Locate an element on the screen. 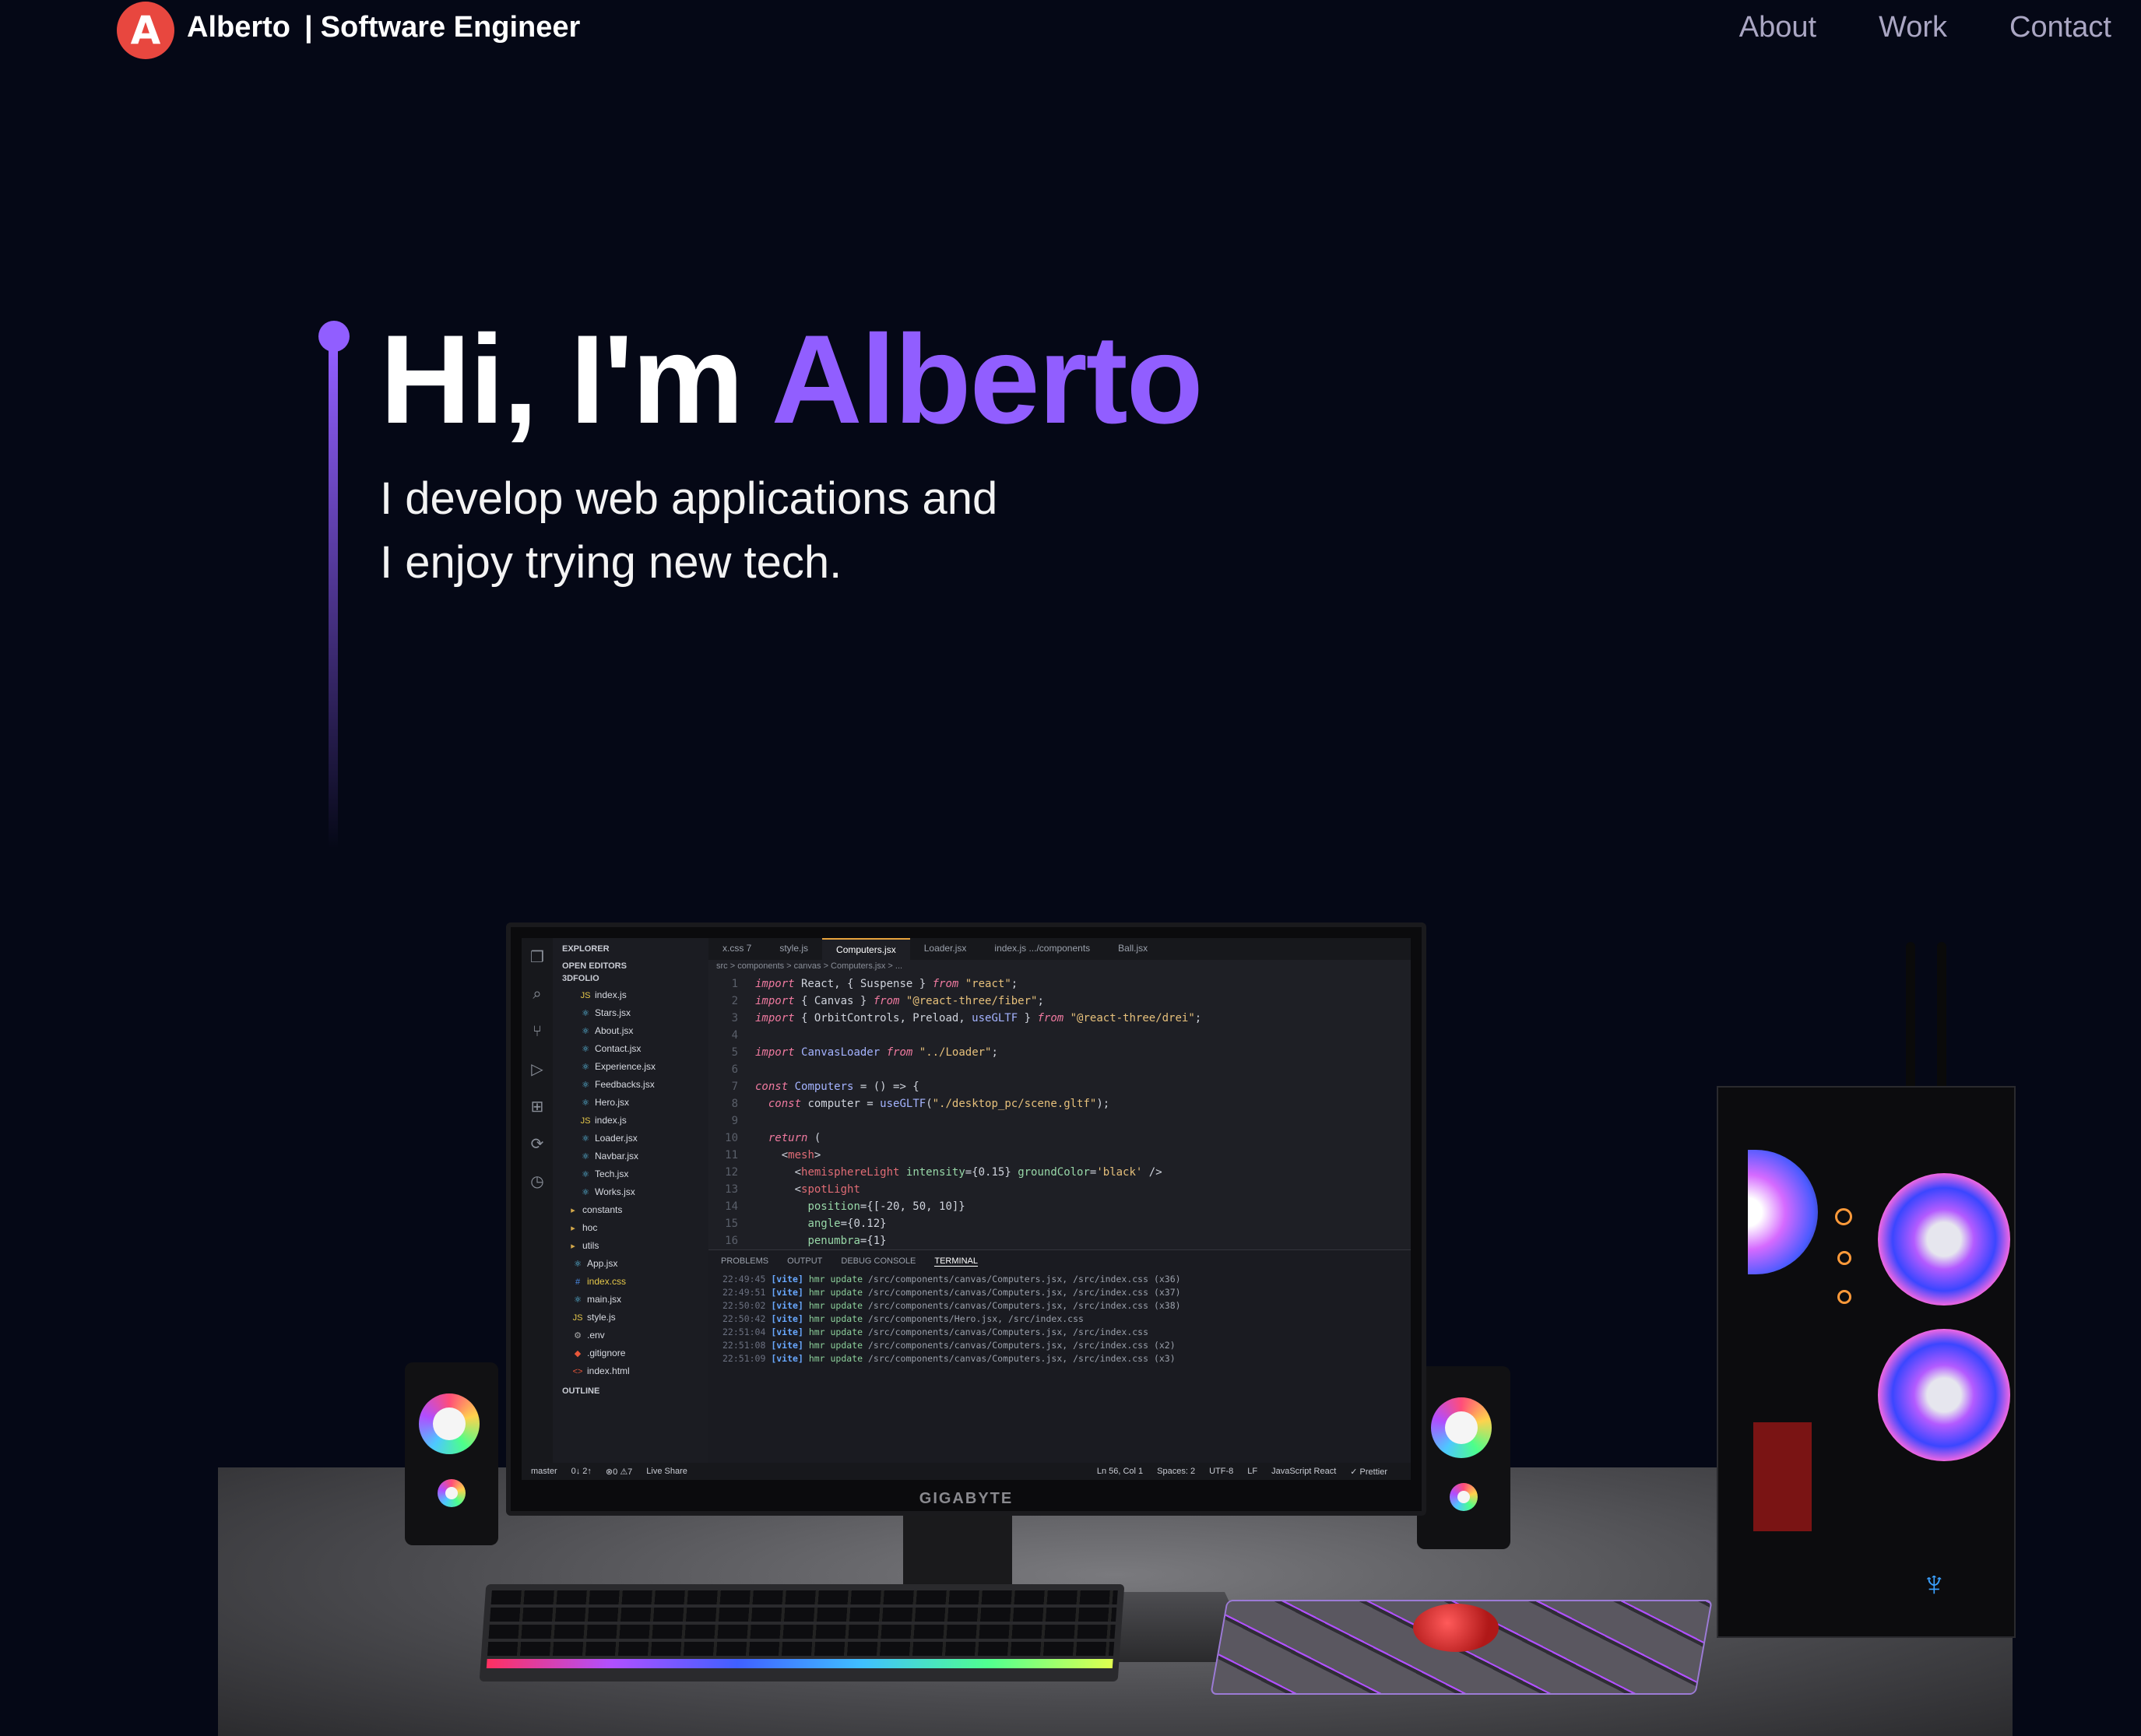 The height and width of the screenshot is (1736, 2141). status-item: ✓ Prettier is located at coordinates (1368, 1472).